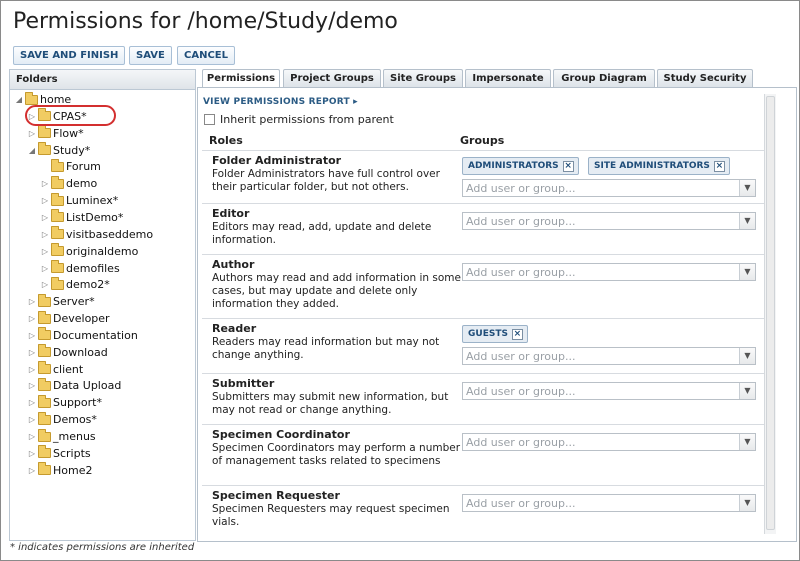  Describe the element at coordinates (64, 402) in the screenshot. I see `folder-item: ▷ Support*` at that location.